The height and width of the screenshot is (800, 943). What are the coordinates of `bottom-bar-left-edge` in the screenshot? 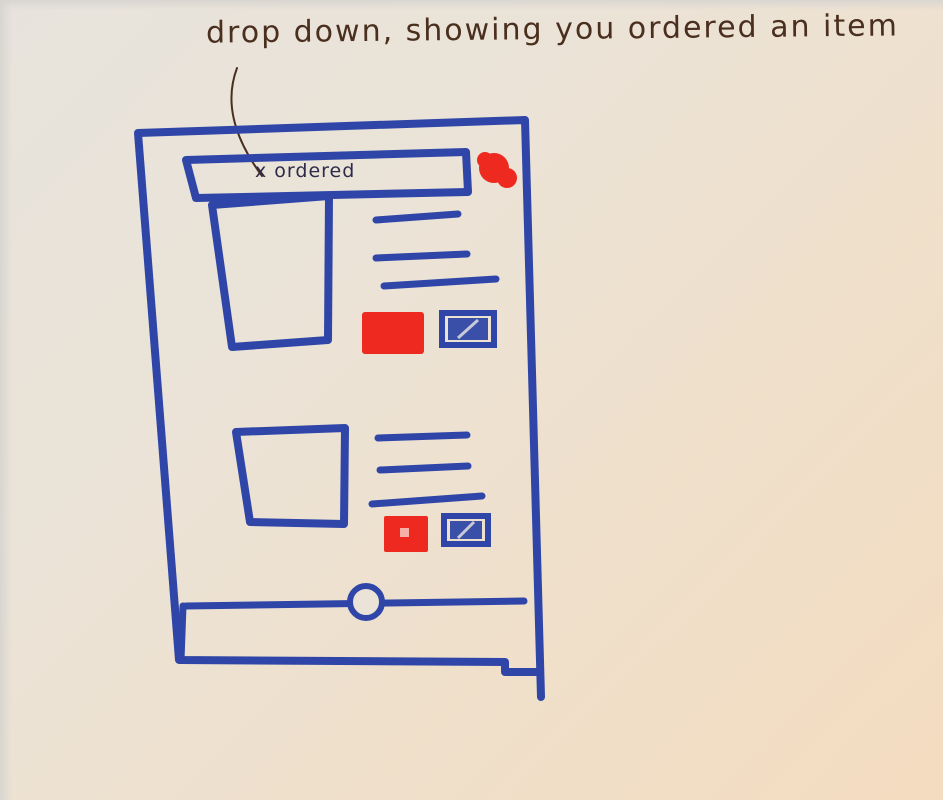 It's located at (182, 633).